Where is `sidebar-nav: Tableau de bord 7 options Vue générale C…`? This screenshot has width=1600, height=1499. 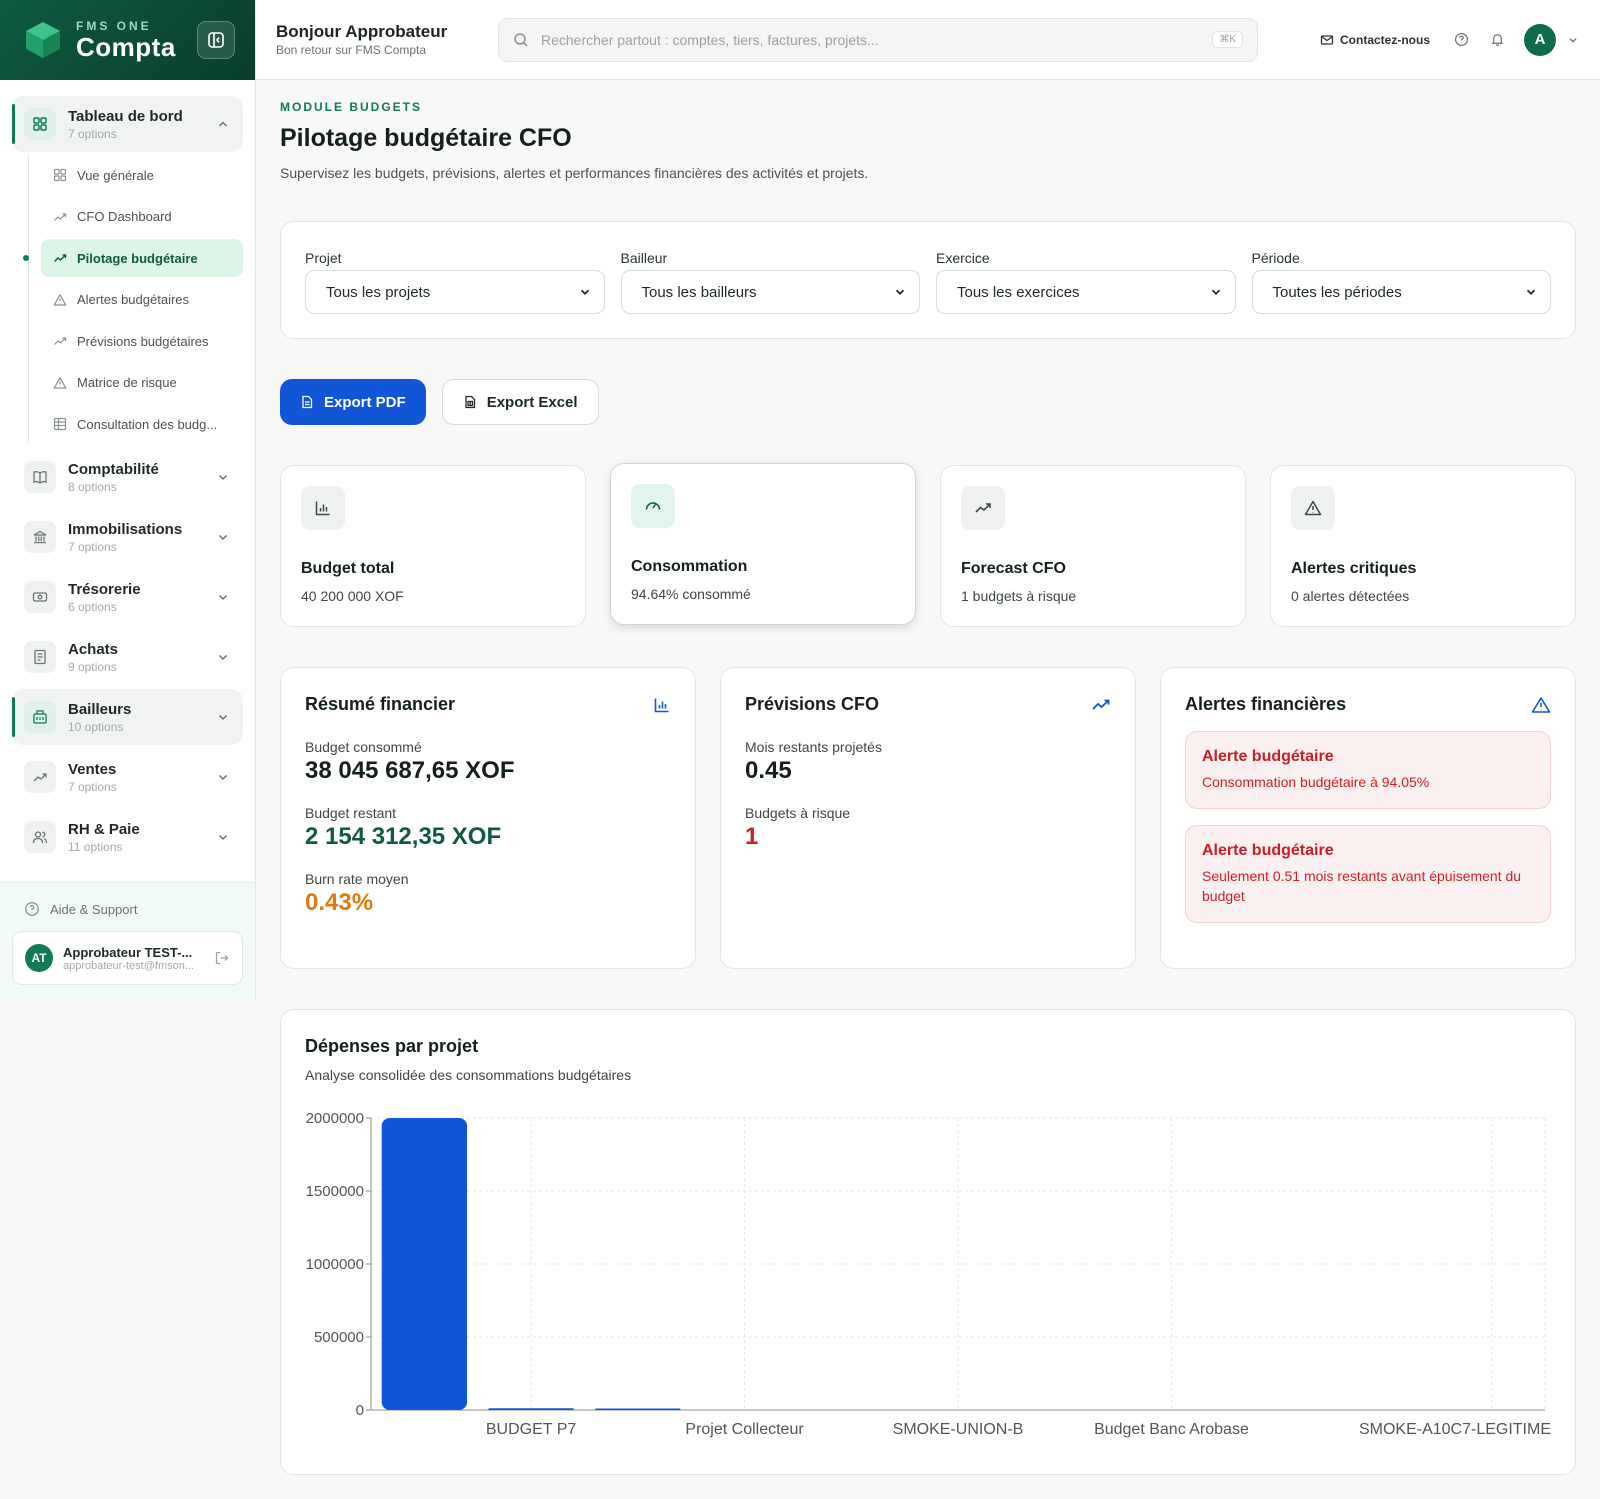 sidebar-nav: Tableau de bord 7 options Vue générale C… is located at coordinates (127, 472).